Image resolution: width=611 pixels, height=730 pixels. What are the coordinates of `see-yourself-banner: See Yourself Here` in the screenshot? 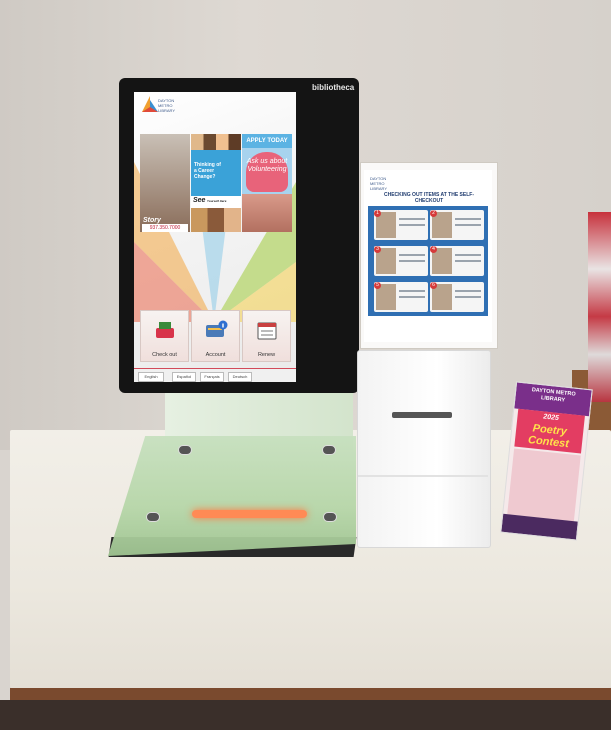 It's located at (216, 214).